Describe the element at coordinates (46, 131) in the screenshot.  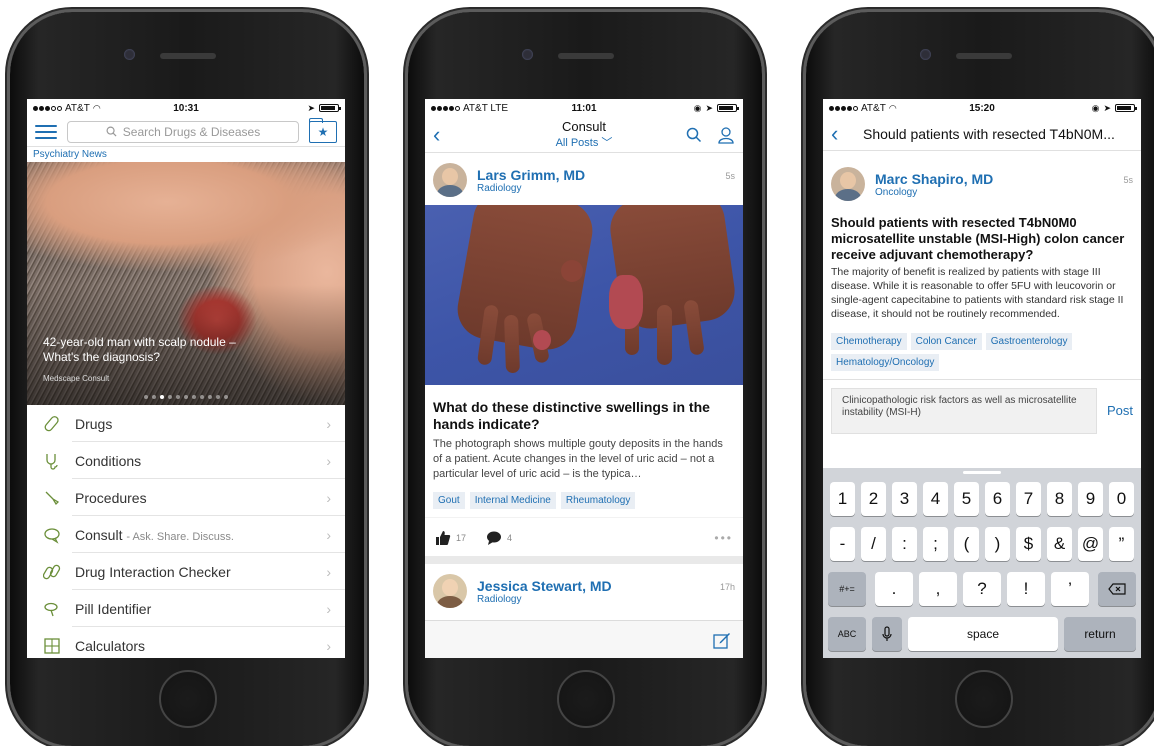
I see `menu-hamburger-icon` at that location.